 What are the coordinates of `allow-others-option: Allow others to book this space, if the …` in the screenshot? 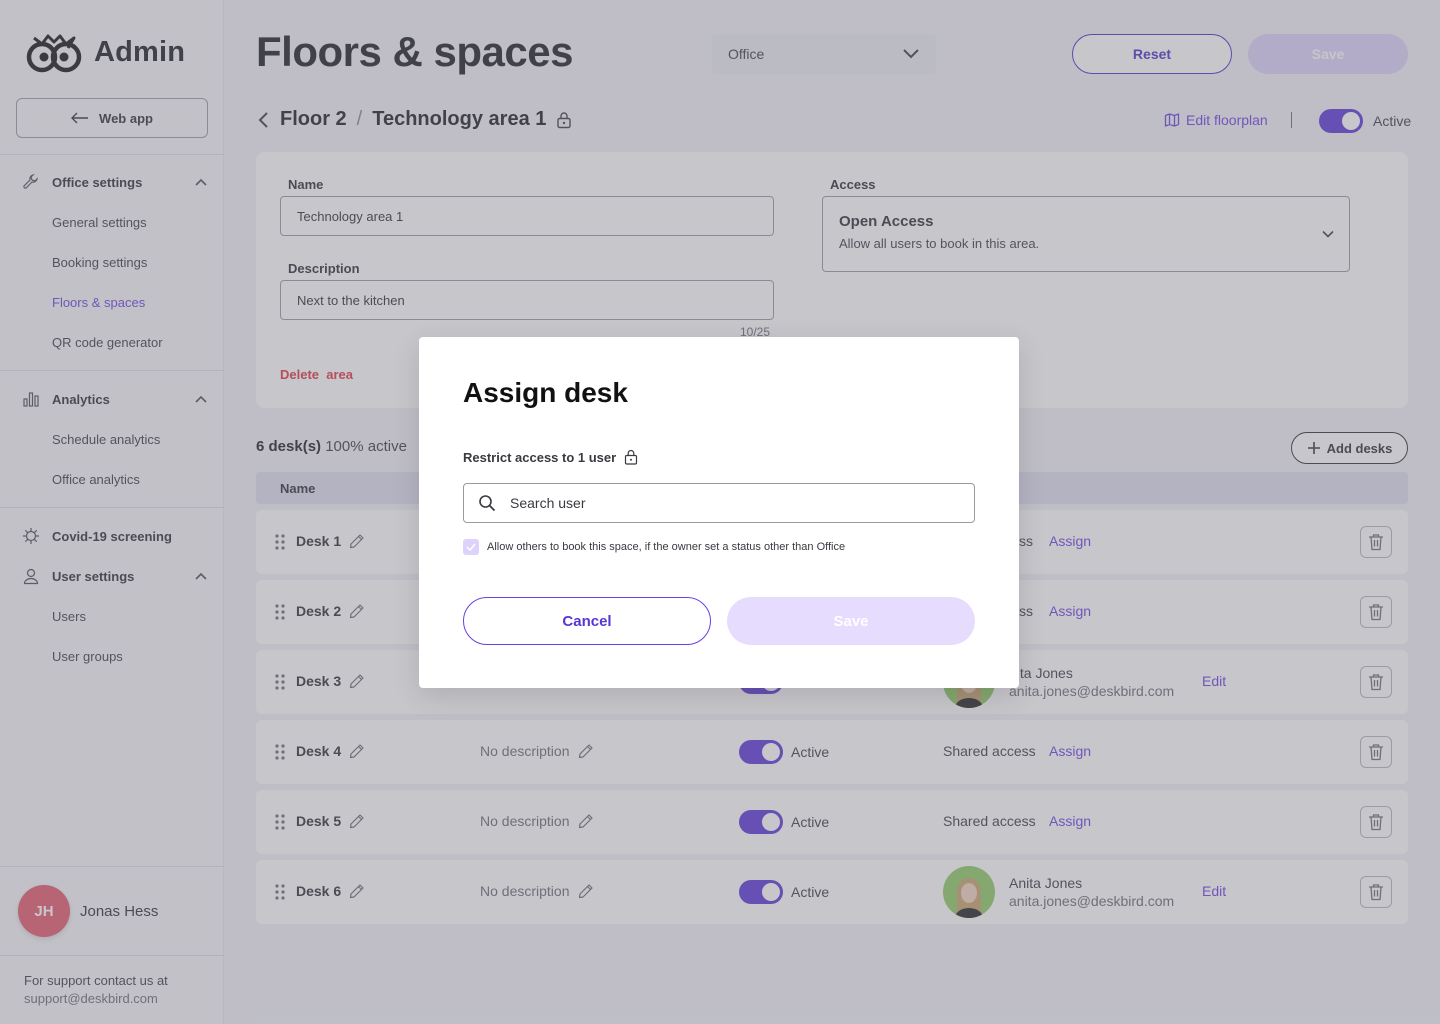 It's located at (654, 547).